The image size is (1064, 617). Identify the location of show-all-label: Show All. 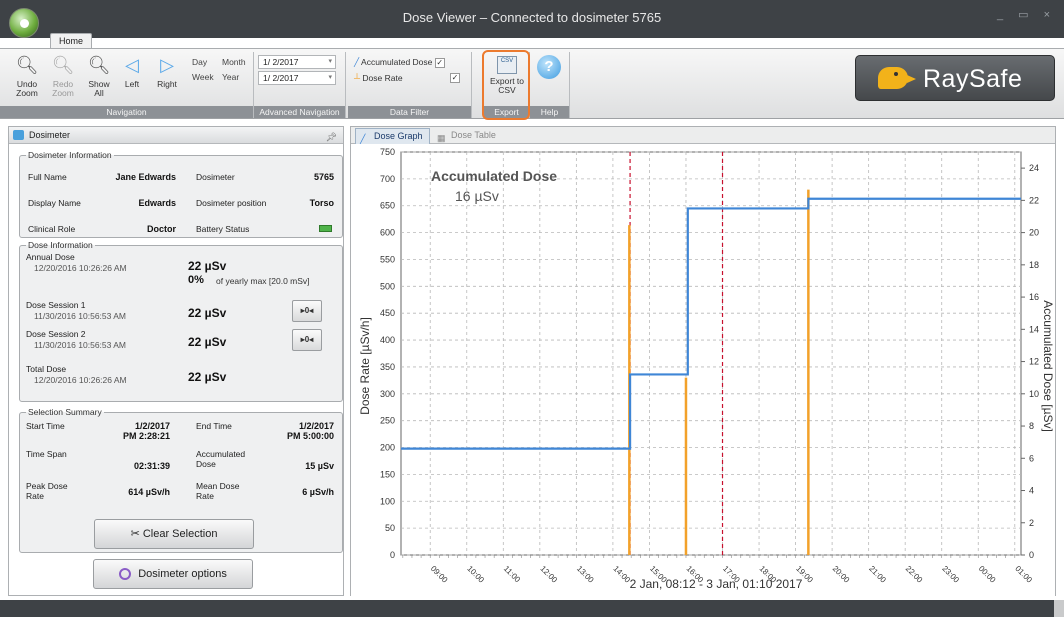
(99, 88).